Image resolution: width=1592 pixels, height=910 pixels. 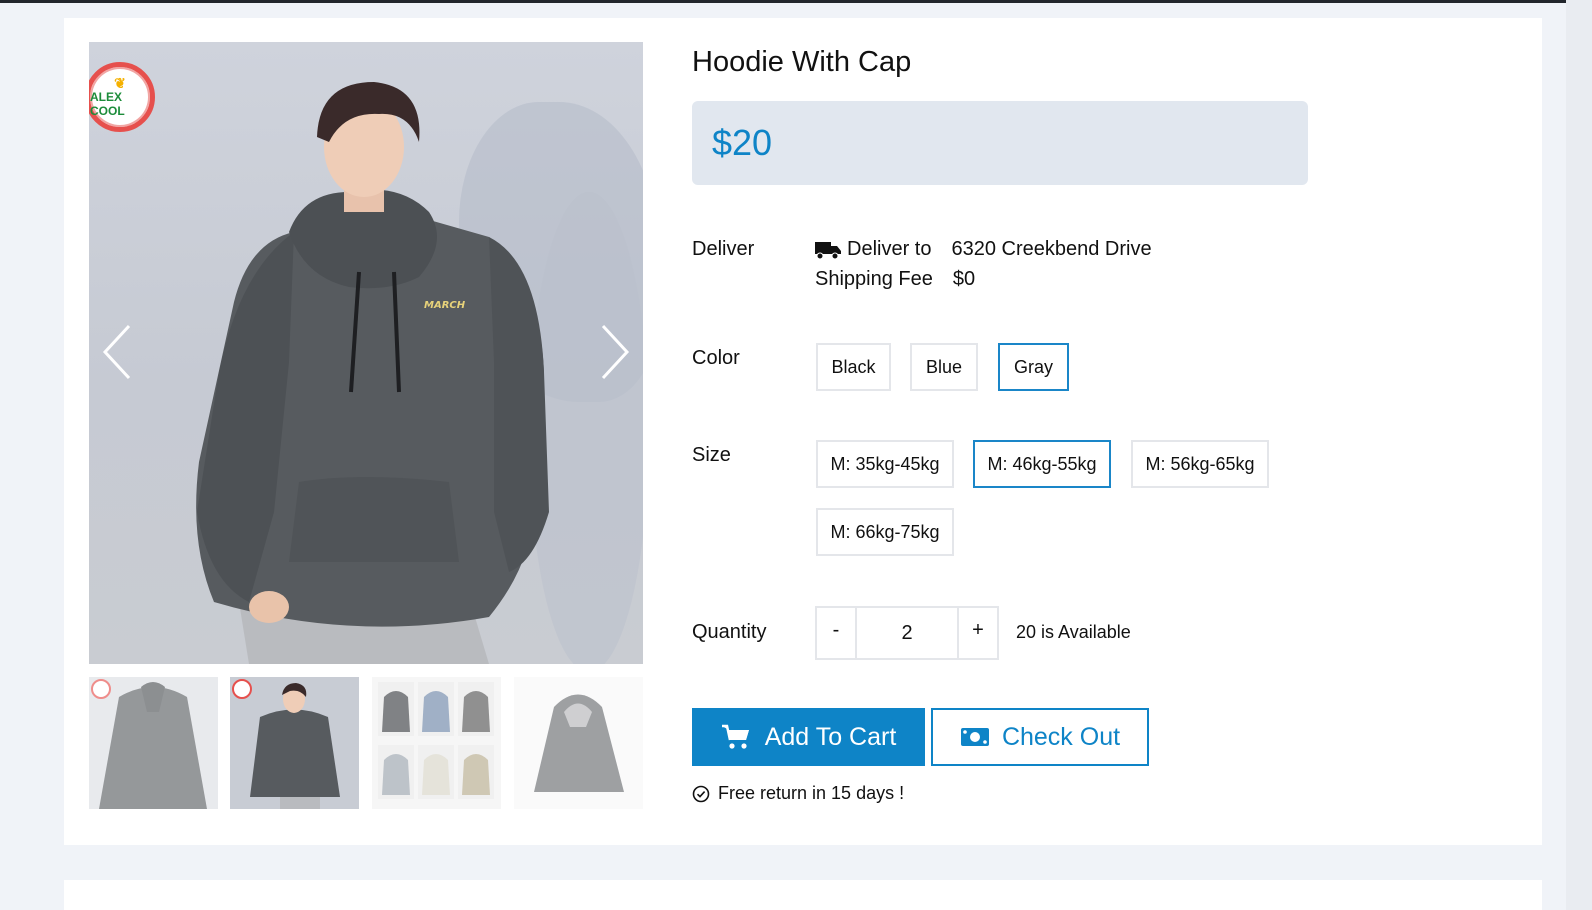 What do you see at coordinates (885, 532) in the screenshot?
I see `size-option-66-75: M: 66kg-75kg` at bounding box center [885, 532].